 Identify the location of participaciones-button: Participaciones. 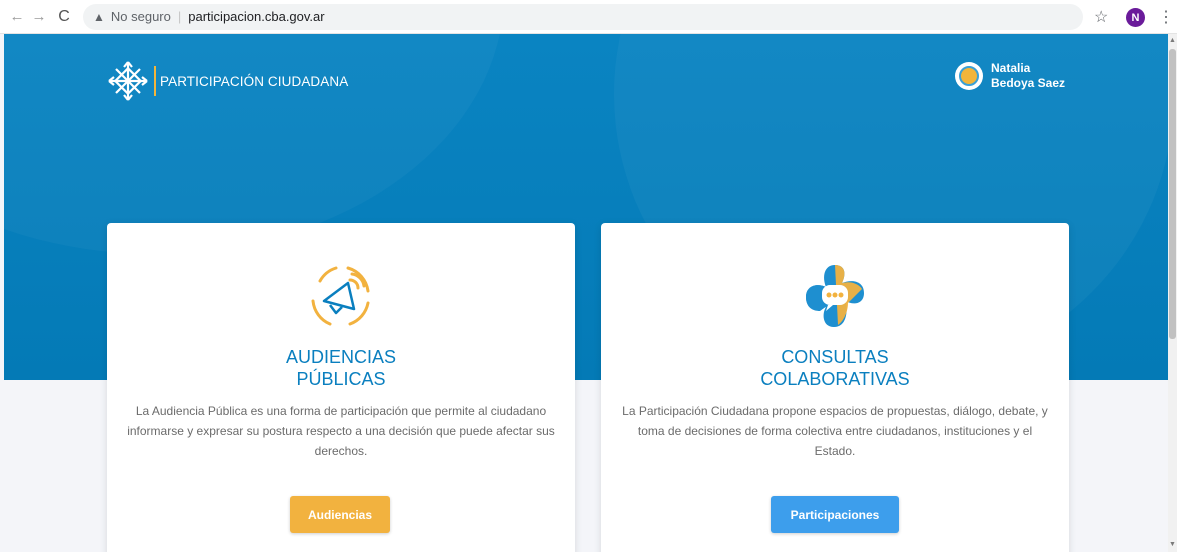
(835, 514).